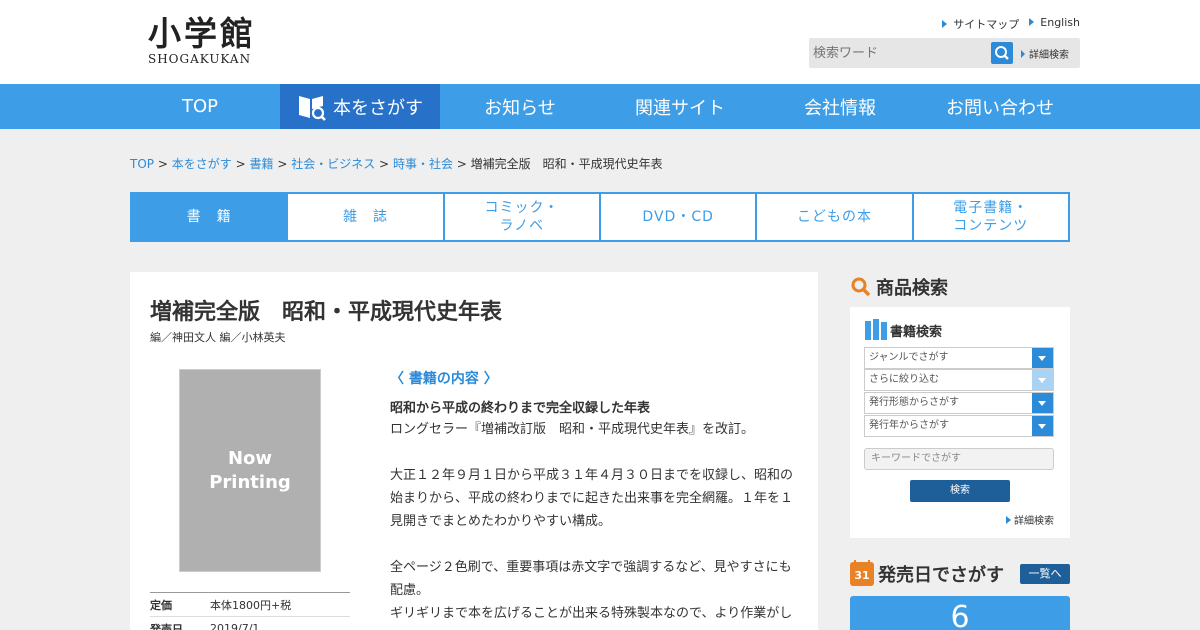 This screenshot has height=630, width=1200. Describe the element at coordinates (520, 408) in the screenshot. I see `description-lead: 昭和から平成の終わりまで完全収録した年表` at that location.